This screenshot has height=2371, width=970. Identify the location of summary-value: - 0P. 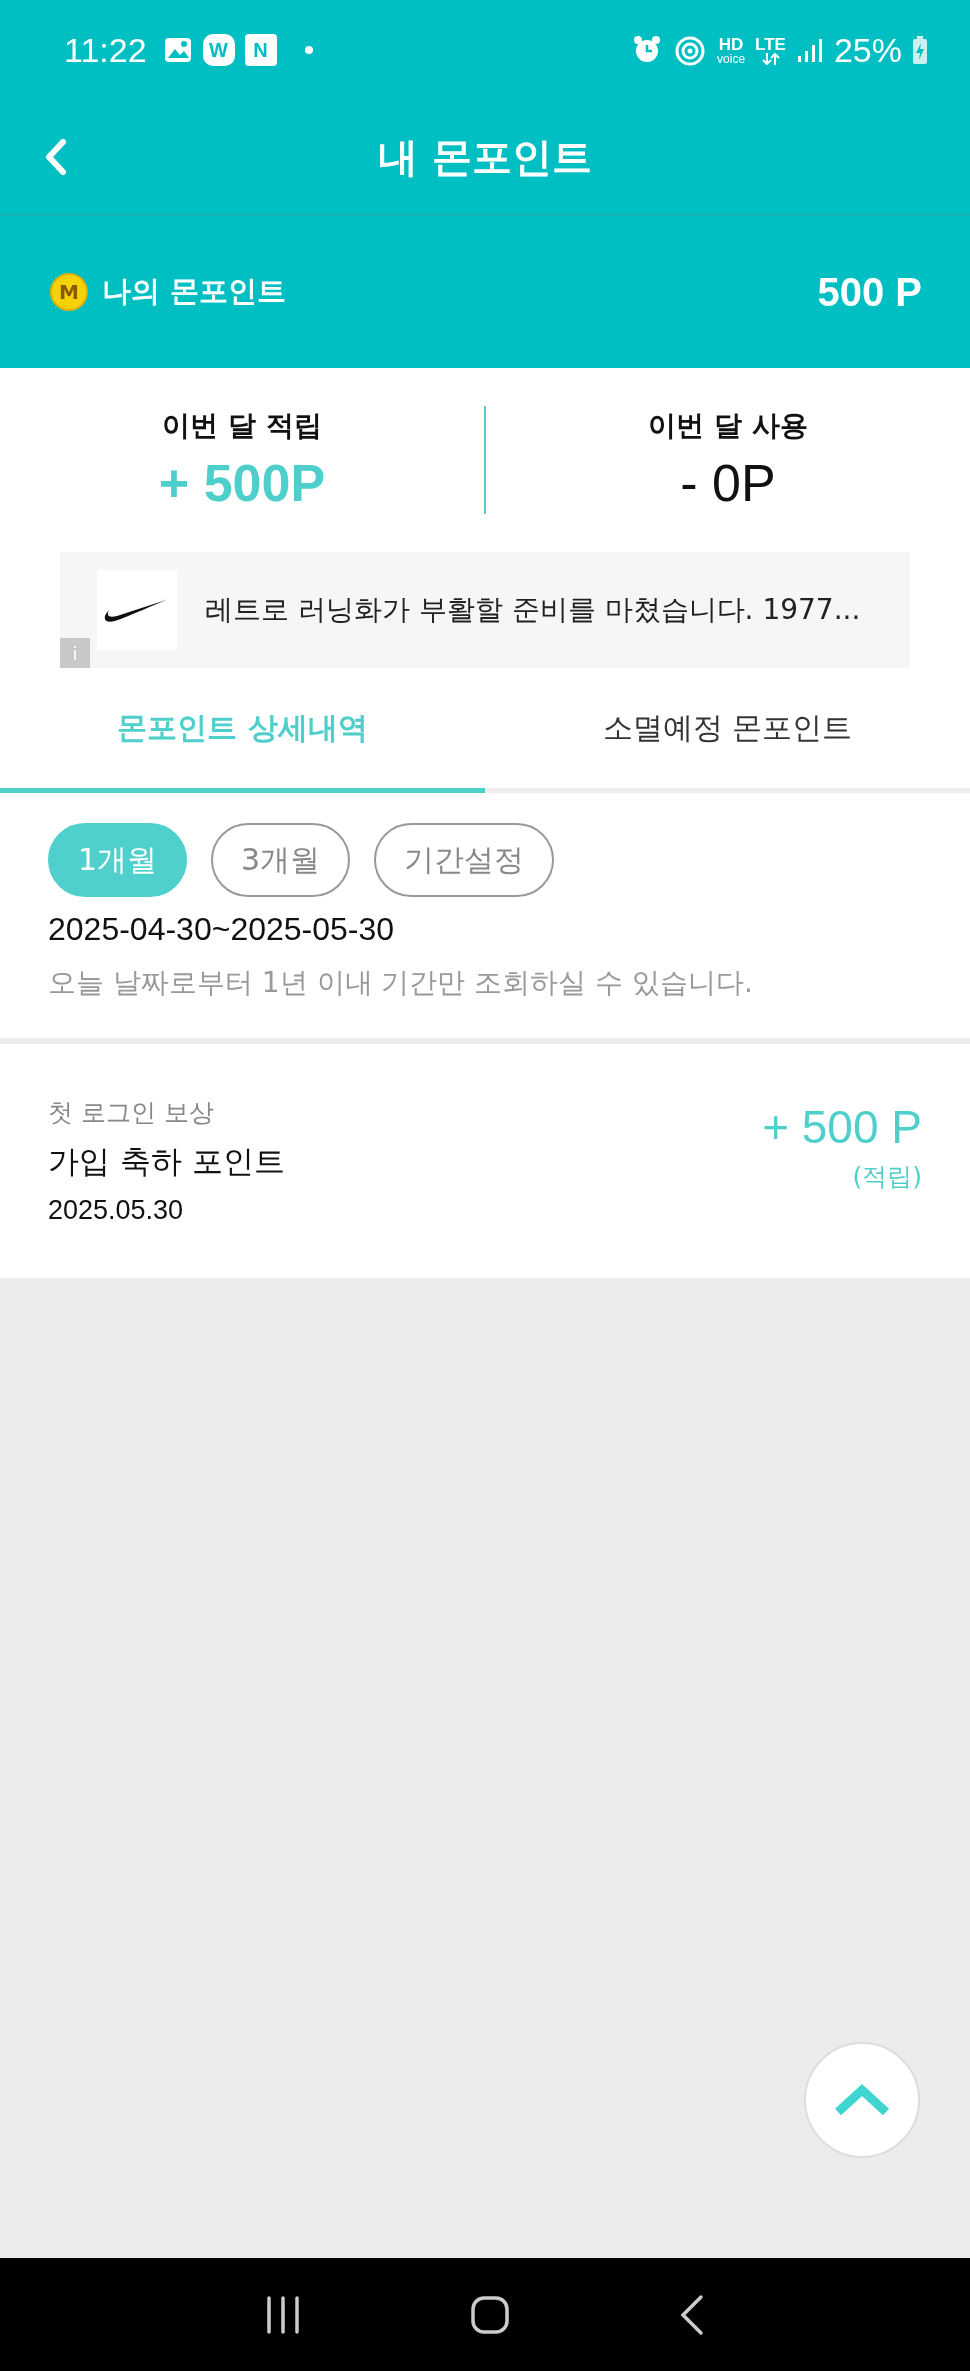
(728, 483).